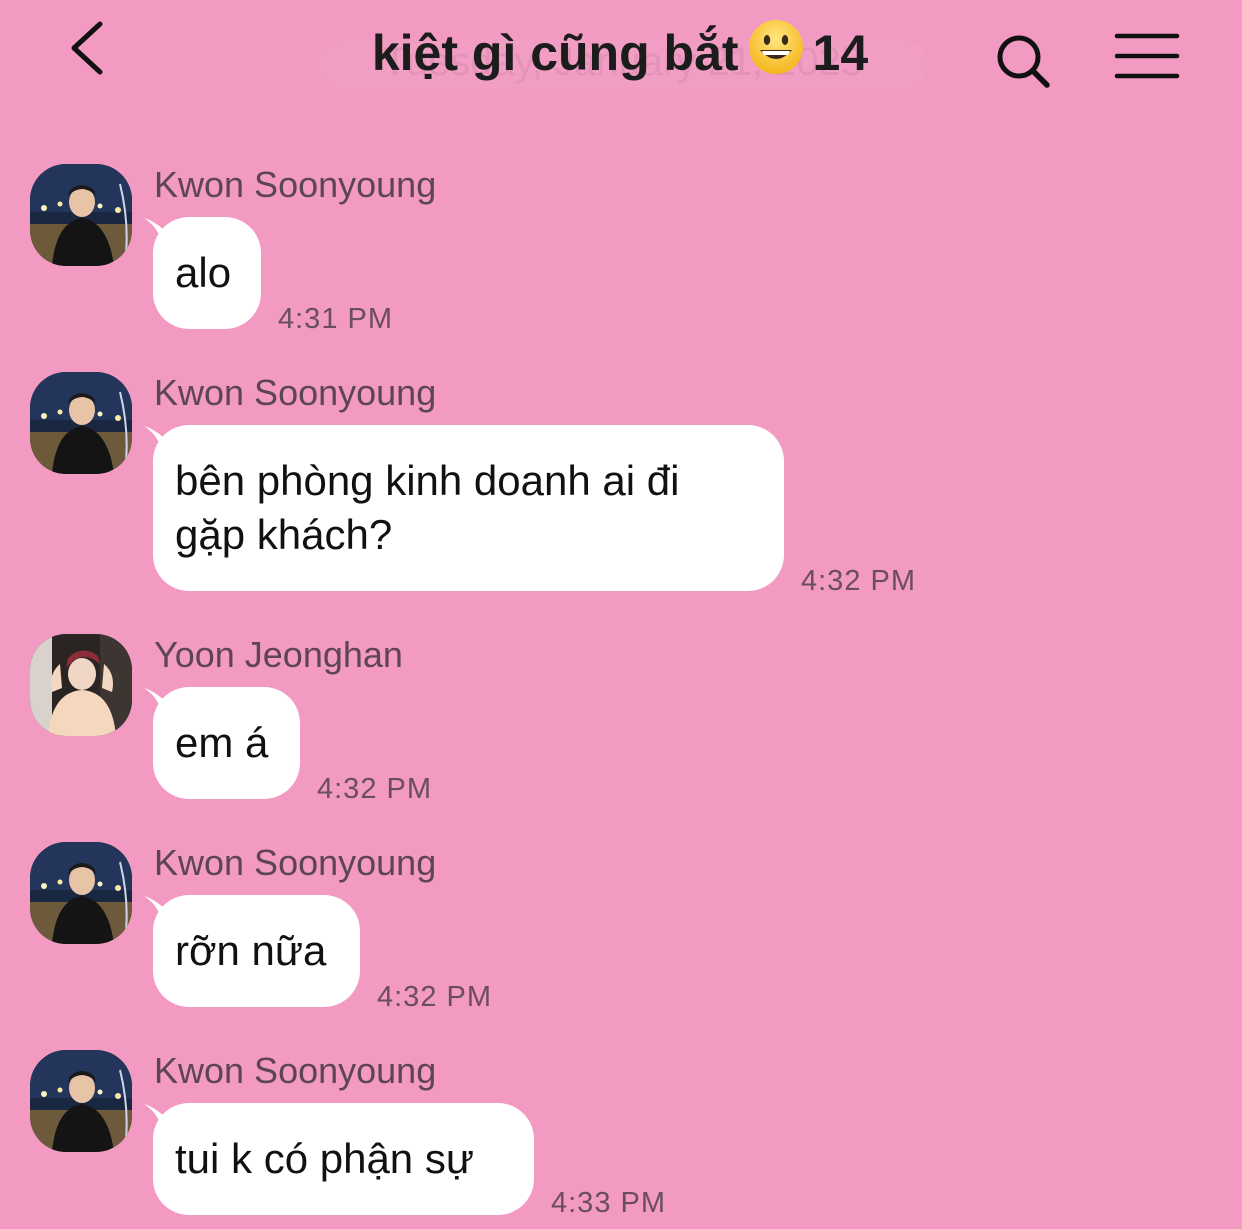 The width and height of the screenshot is (1242, 1229). I want to click on message-text-line: bên phòng kinh doanh ai đi, so click(427, 480).